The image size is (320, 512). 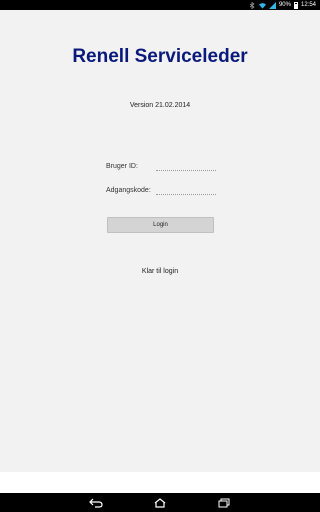 I want to click on password-row: Adgangskode:, so click(x=161, y=190).